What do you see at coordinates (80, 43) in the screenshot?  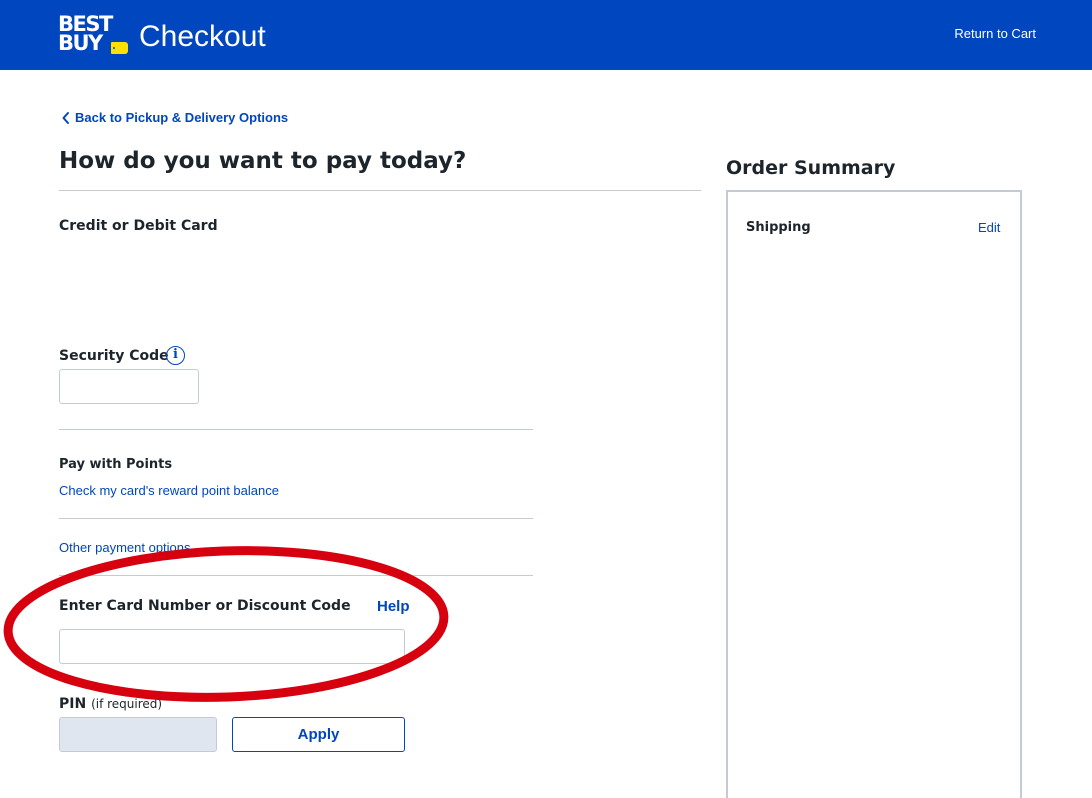 I see `logo-line-2: BUY` at bounding box center [80, 43].